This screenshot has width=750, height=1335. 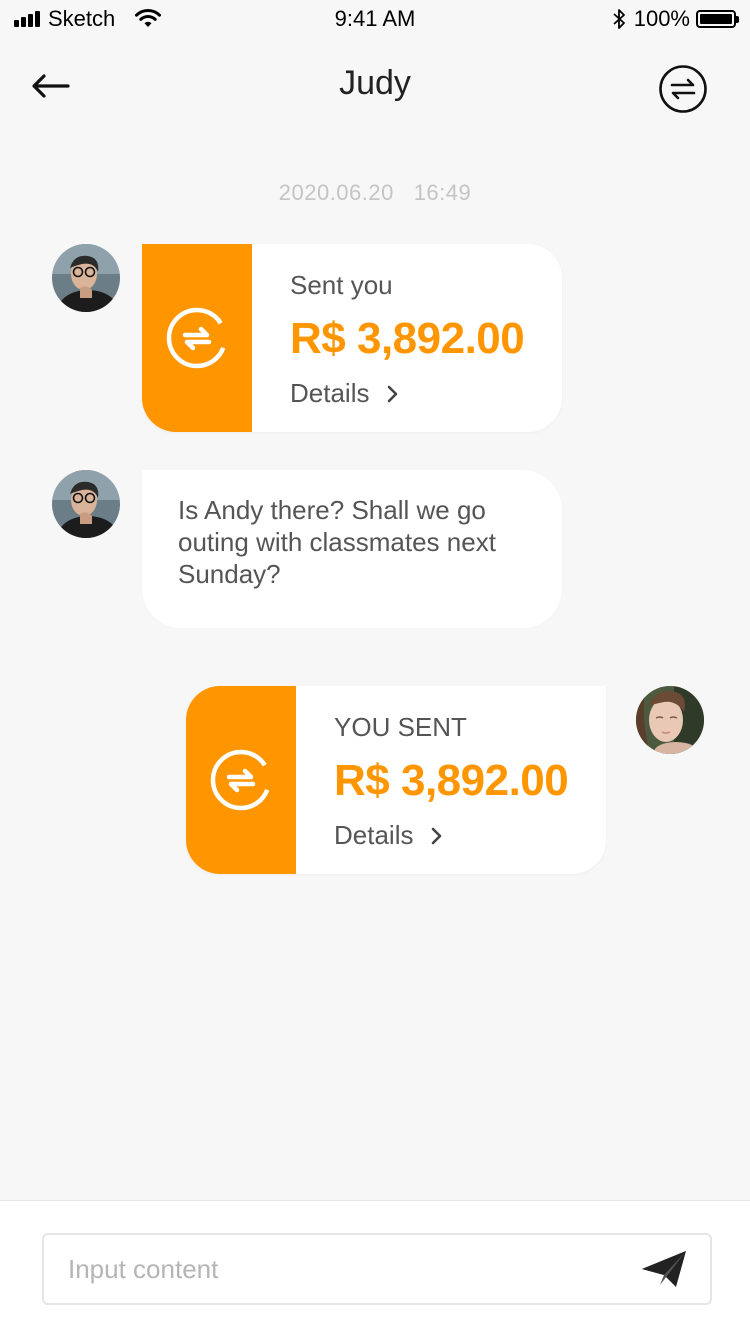 I want to click on composer-bar, so click(x=375, y=1267).